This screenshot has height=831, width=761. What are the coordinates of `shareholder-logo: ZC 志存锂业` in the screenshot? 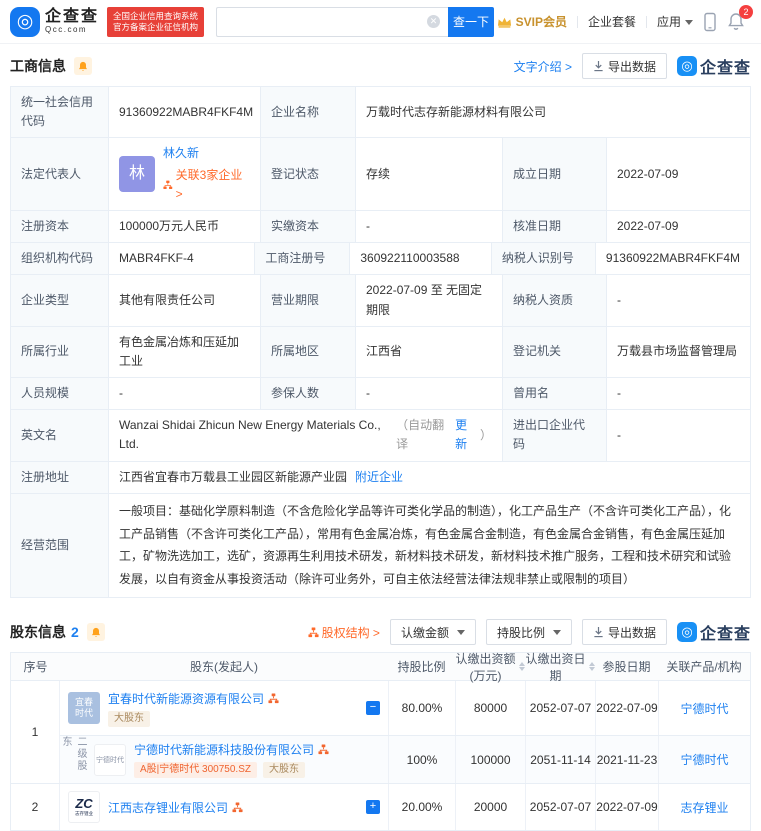 It's located at (84, 807).